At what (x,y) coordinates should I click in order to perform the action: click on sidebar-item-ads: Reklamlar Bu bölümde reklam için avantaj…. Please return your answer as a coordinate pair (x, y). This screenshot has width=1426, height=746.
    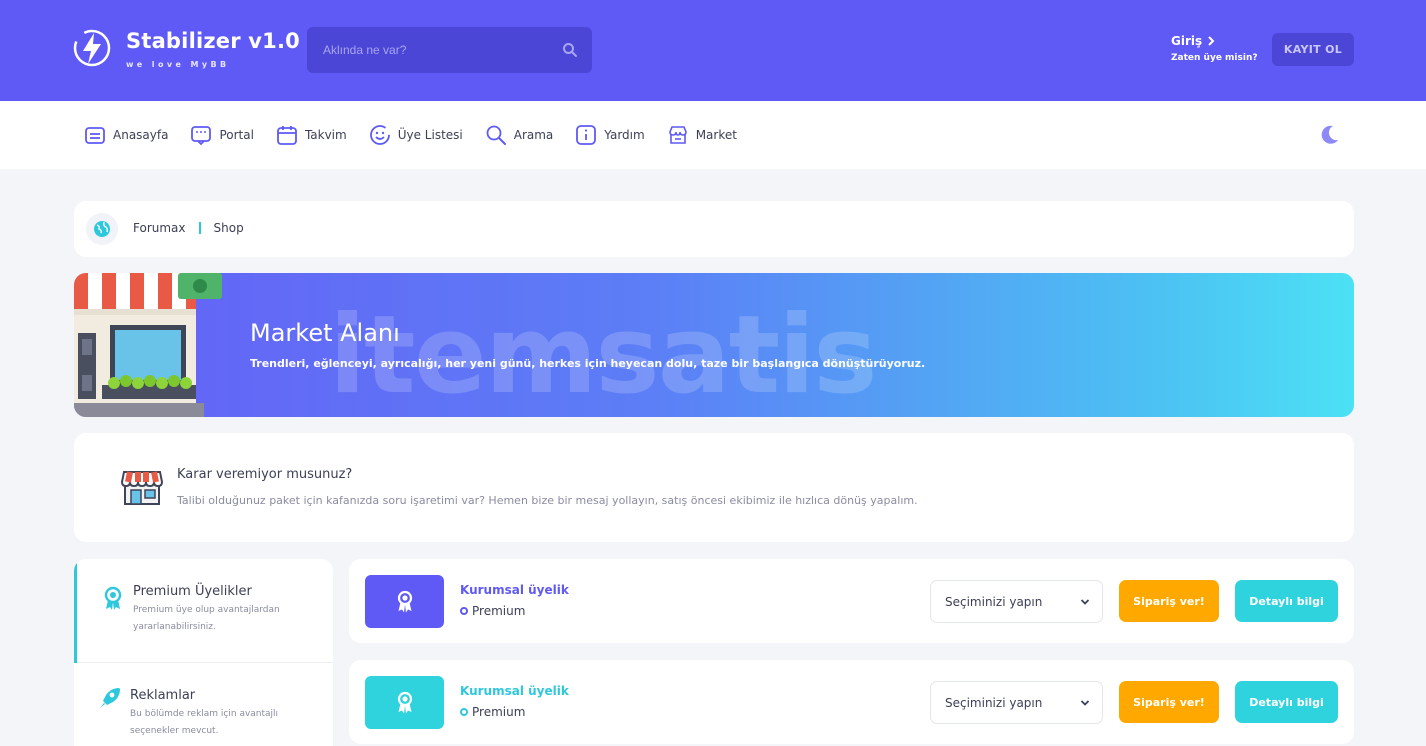
    Looking at the image, I should click on (203, 704).